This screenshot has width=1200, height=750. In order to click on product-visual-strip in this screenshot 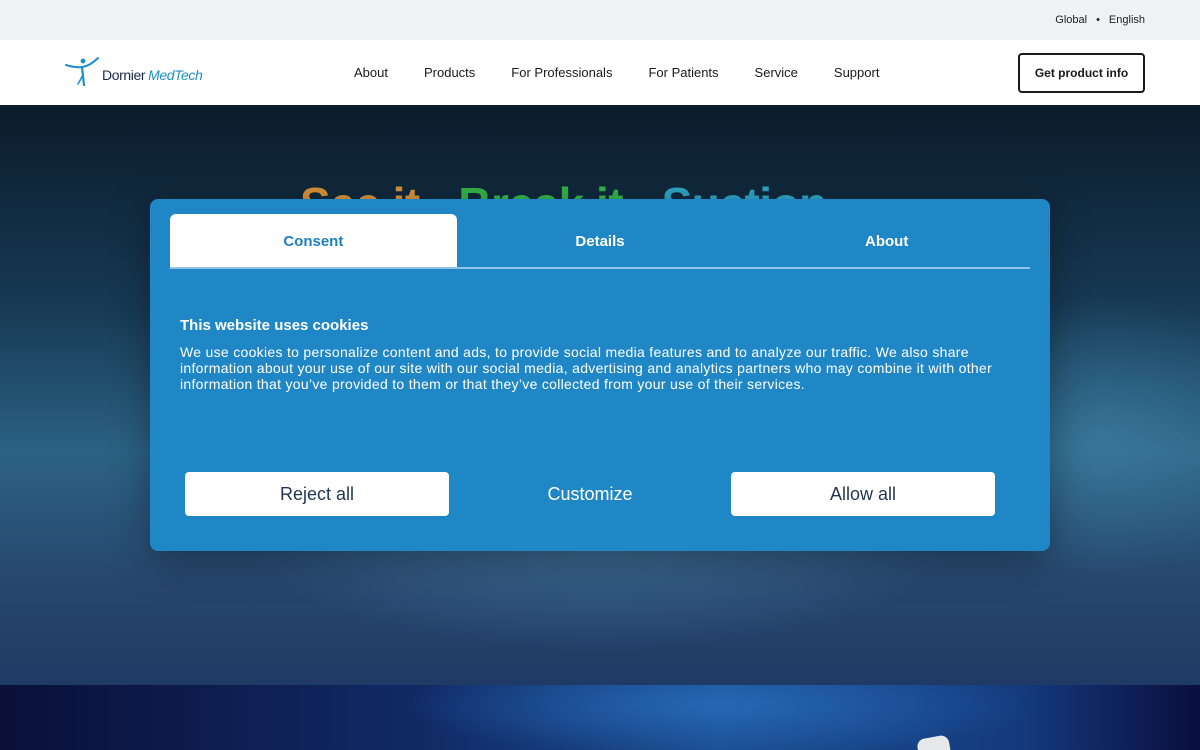, I will do `click(600, 717)`.